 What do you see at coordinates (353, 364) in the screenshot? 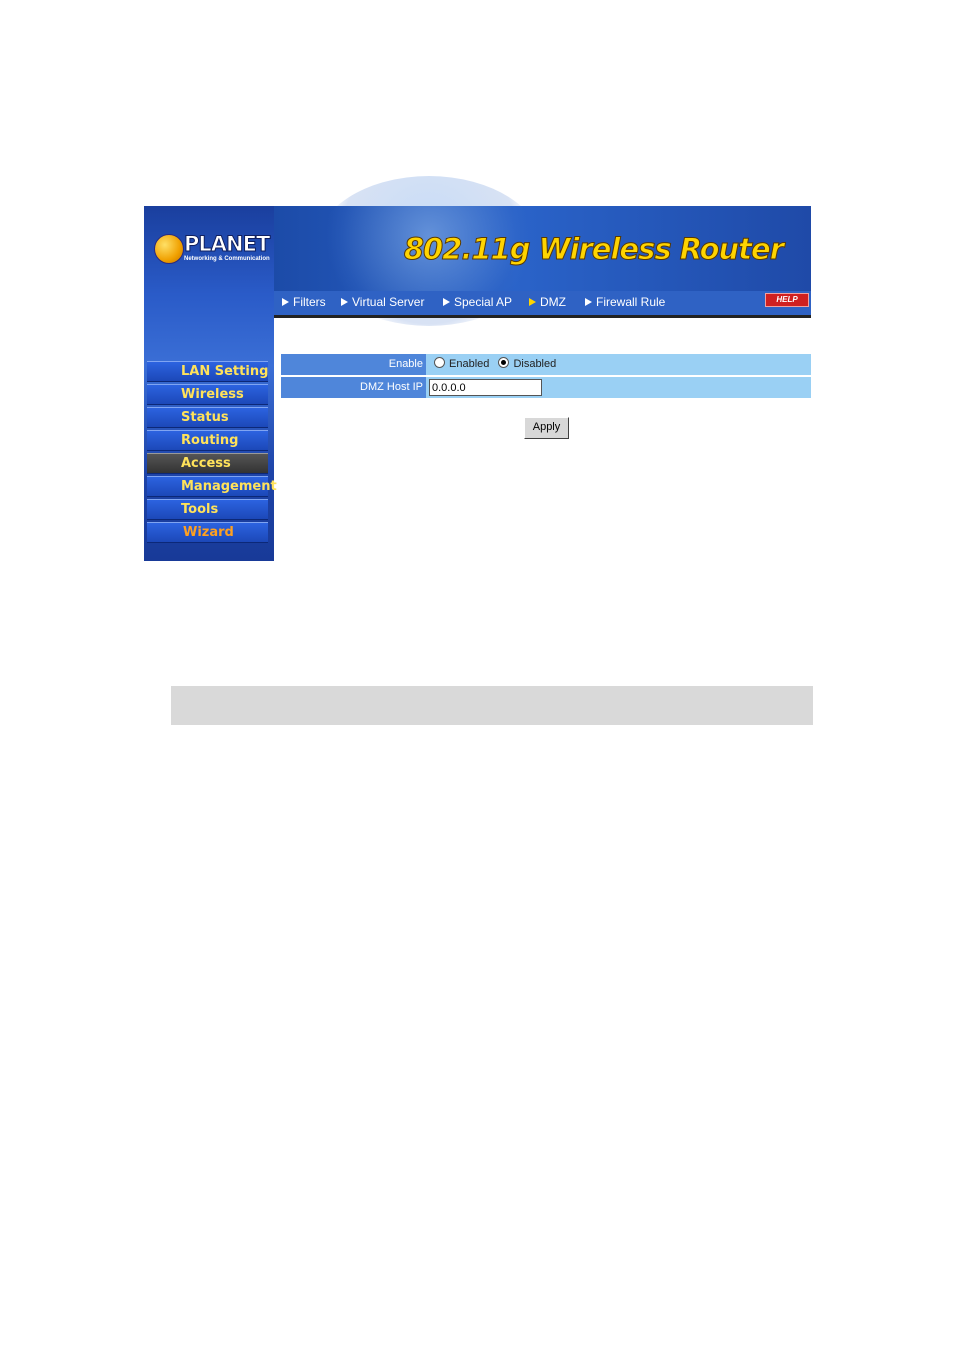
I see `enable-label: Enable` at bounding box center [353, 364].